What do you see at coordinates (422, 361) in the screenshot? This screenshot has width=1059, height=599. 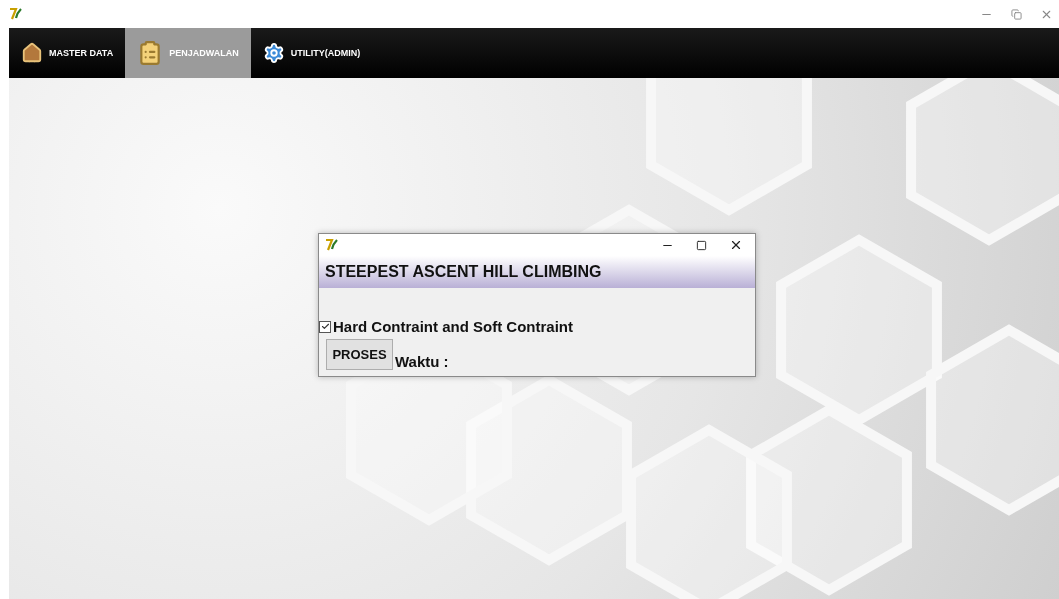 I see `time-label: Waktu :` at bounding box center [422, 361].